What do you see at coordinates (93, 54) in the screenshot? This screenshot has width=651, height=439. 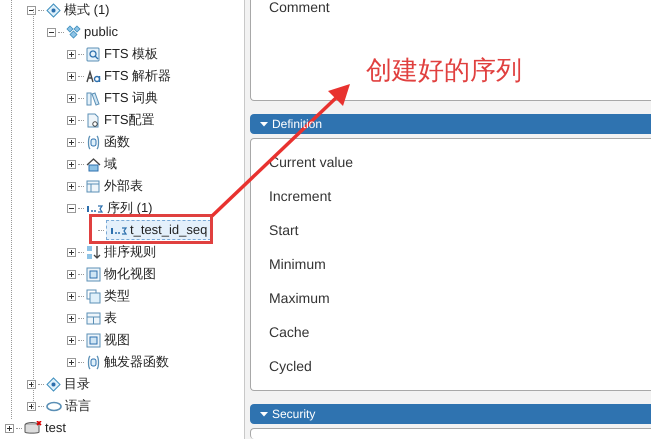 I see `document-search-icon` at bounding box center [93, 54].